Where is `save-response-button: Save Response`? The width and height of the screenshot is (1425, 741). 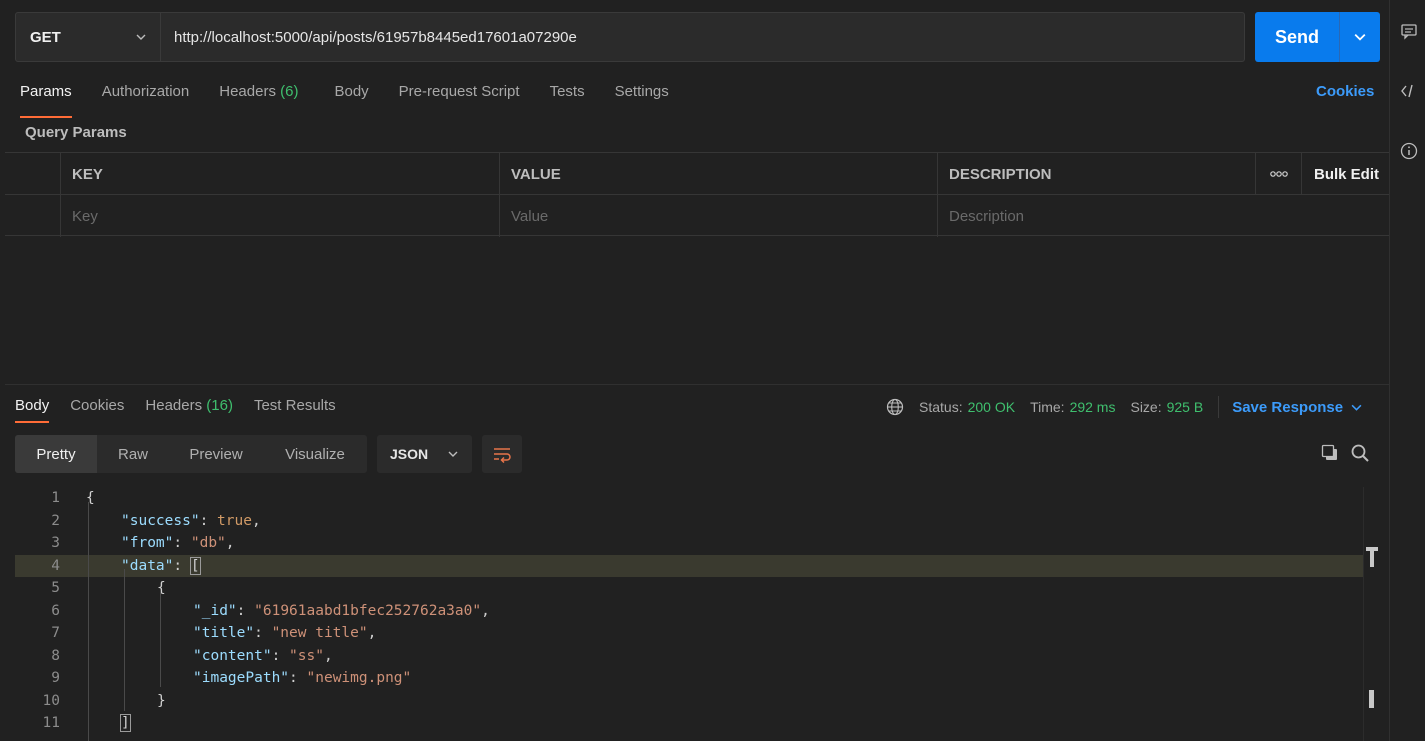 save-response-button: Save Response is located at coordinates (1297, 407).